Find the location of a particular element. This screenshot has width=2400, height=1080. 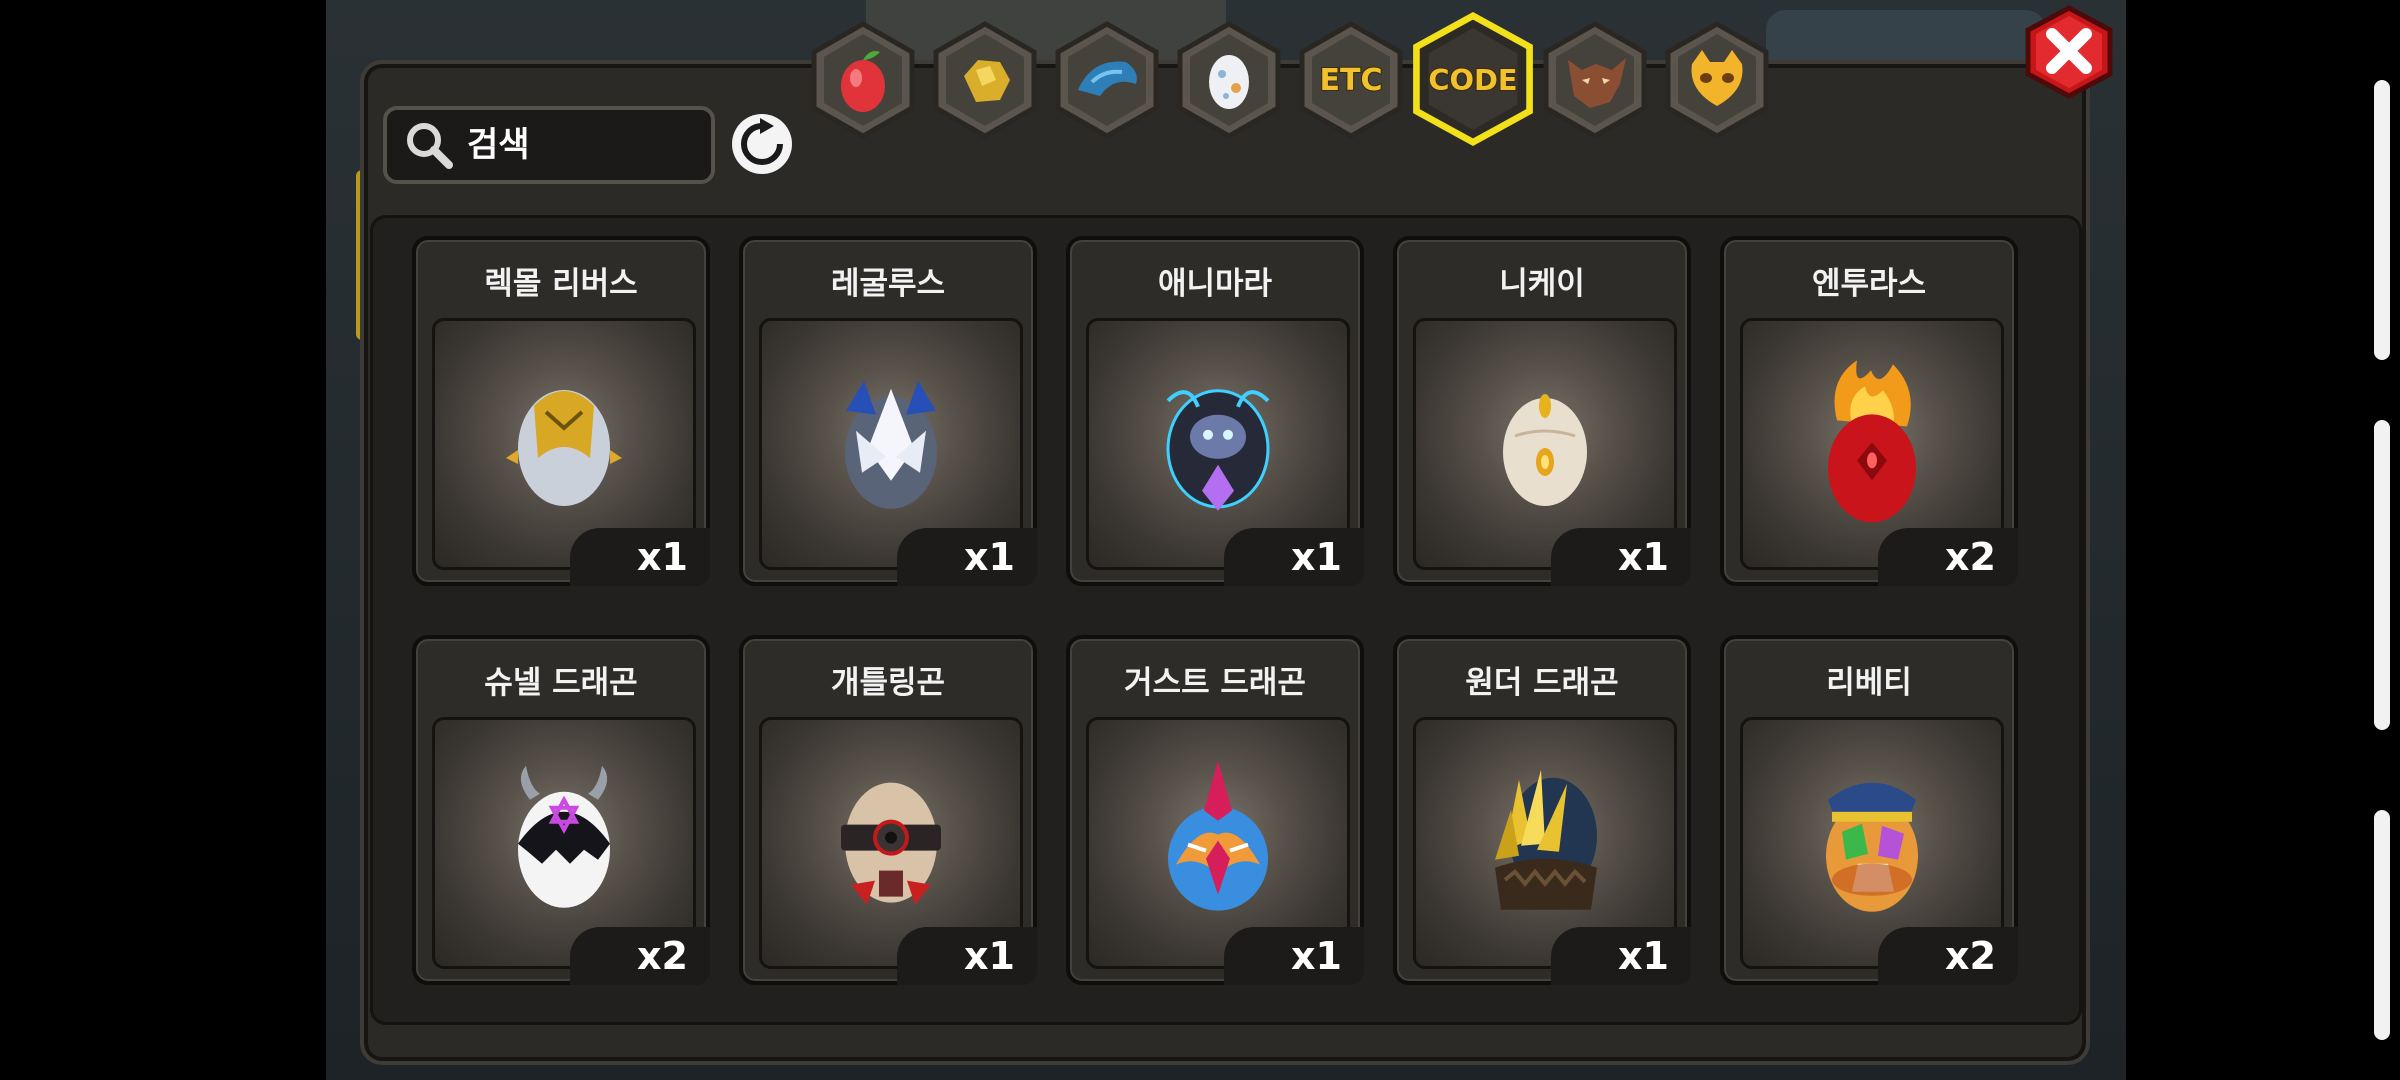

scrollbar is located at coordinates (2383, 570).